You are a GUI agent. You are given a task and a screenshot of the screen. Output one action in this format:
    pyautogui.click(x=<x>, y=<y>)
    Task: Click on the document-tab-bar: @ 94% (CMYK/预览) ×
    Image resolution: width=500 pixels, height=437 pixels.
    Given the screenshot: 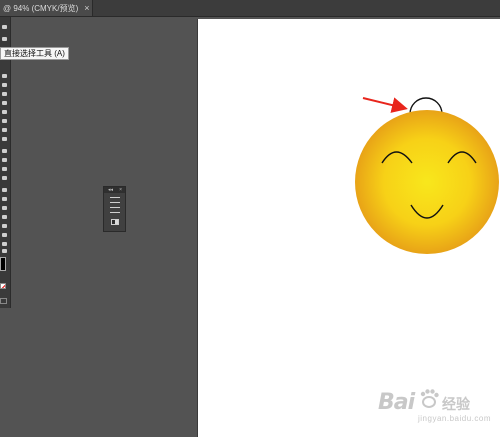 What is the action you would take?
    pyautogui.click(x=250, y=8)
    